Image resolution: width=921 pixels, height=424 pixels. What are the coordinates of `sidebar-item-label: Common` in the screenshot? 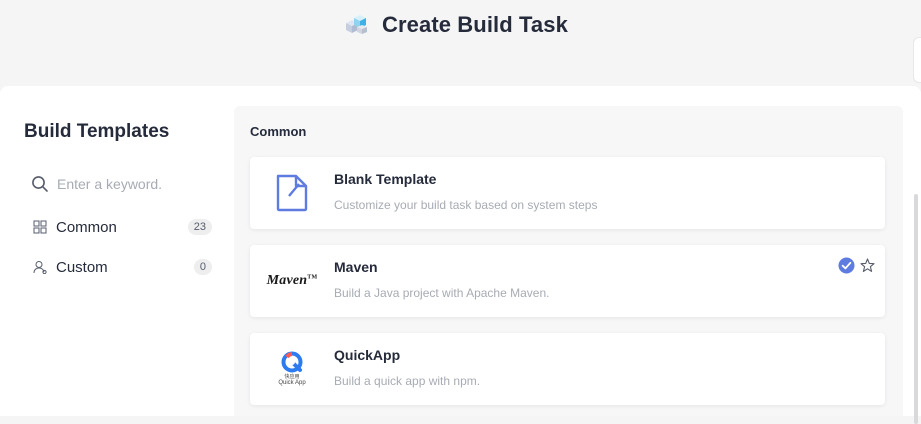 It's located at (86, 227).